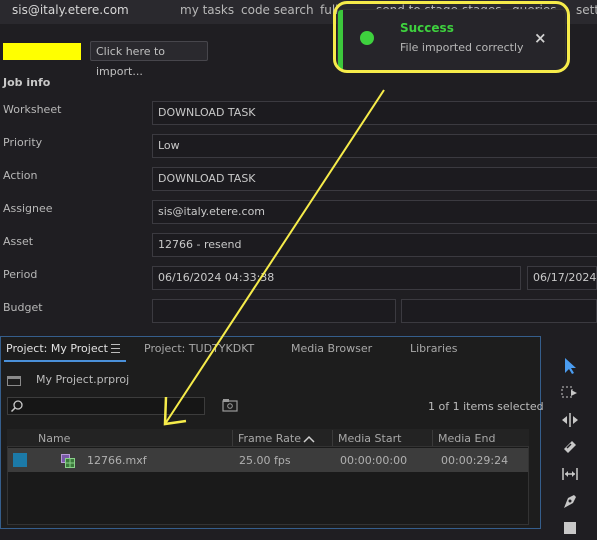 Image resolution: width=597 pixels, height=540 pixels. What do you see at coordinates (570, 501) in the screenshot?
I see `pen-tool-icon` at bounding box center [570, 501].